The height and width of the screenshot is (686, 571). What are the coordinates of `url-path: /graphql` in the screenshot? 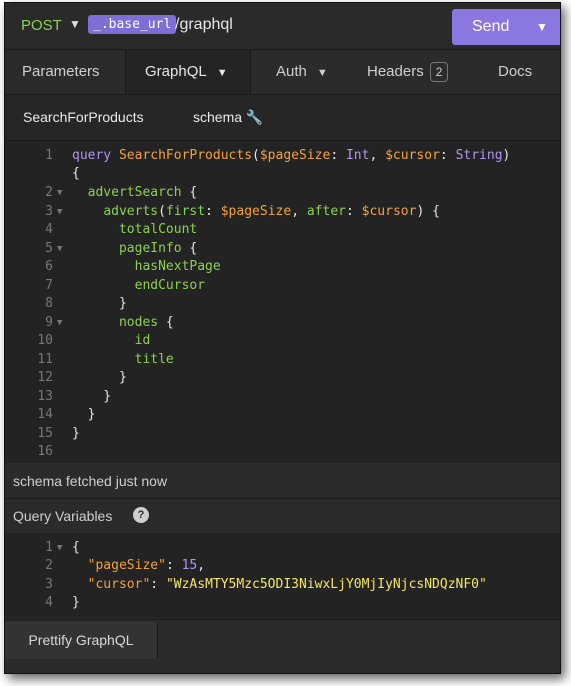 It's located at (204, 25).